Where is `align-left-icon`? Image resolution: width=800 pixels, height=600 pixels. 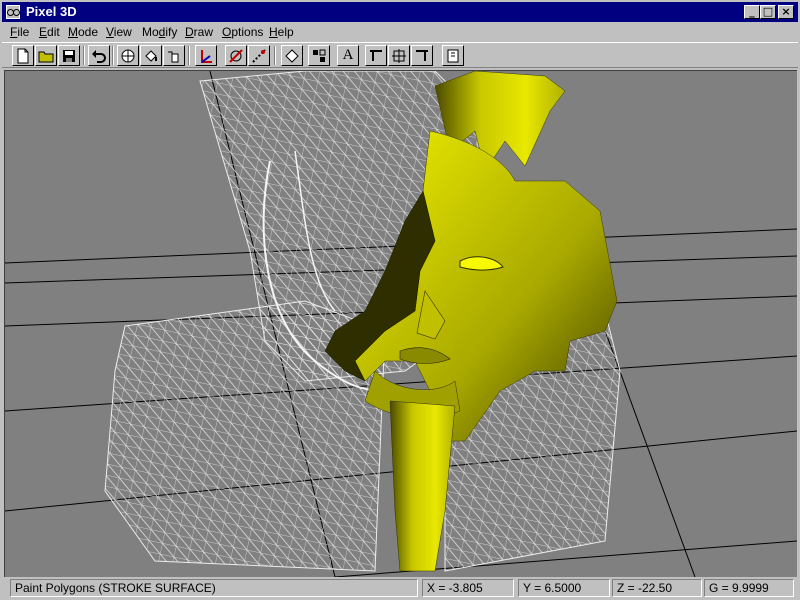
align-left-icon is located at coordinates (376, 55).